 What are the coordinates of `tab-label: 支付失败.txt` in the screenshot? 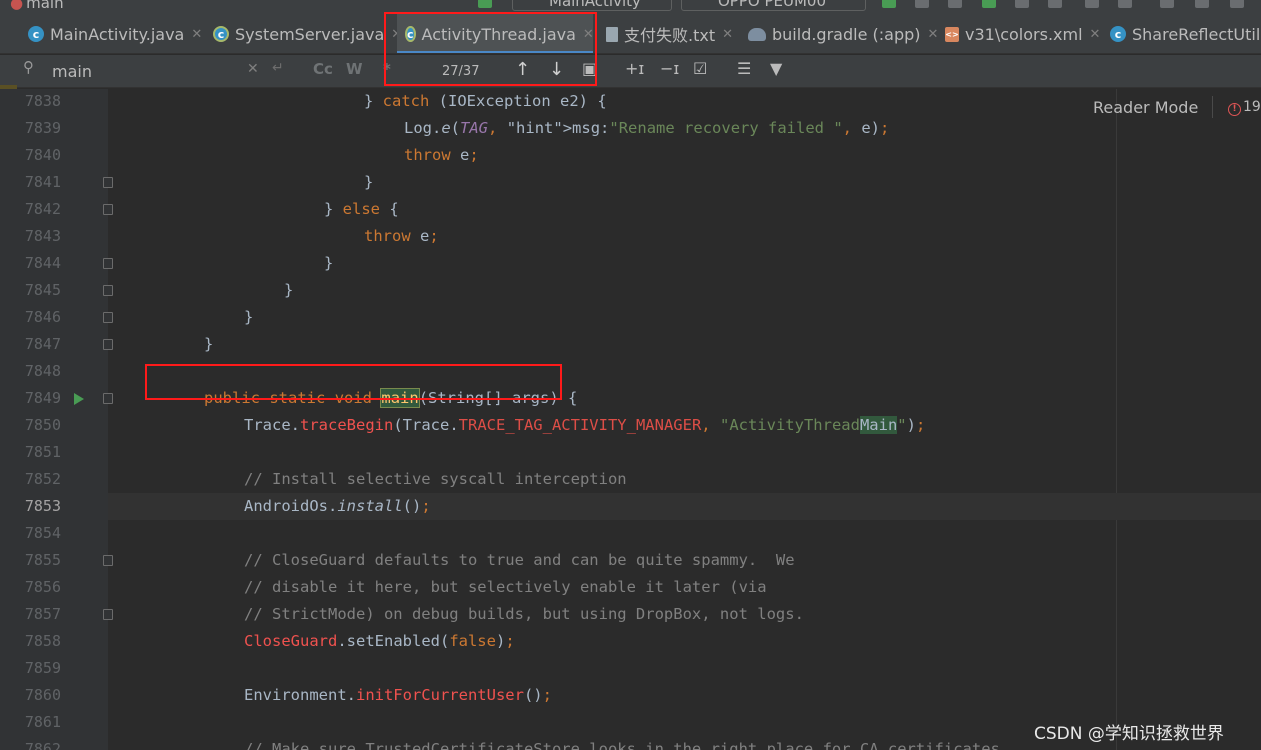 It's located at (670, 35).